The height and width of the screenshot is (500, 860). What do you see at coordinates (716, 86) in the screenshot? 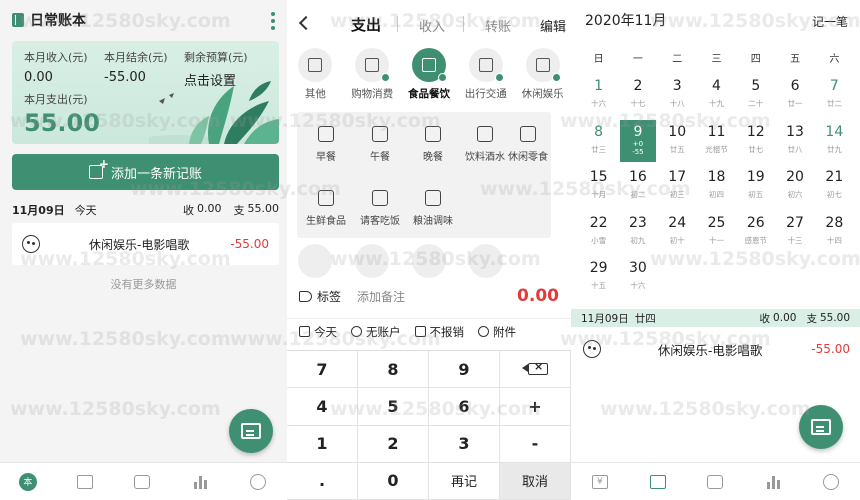
I see `day-number: 4` at bounding box center [716, 86].